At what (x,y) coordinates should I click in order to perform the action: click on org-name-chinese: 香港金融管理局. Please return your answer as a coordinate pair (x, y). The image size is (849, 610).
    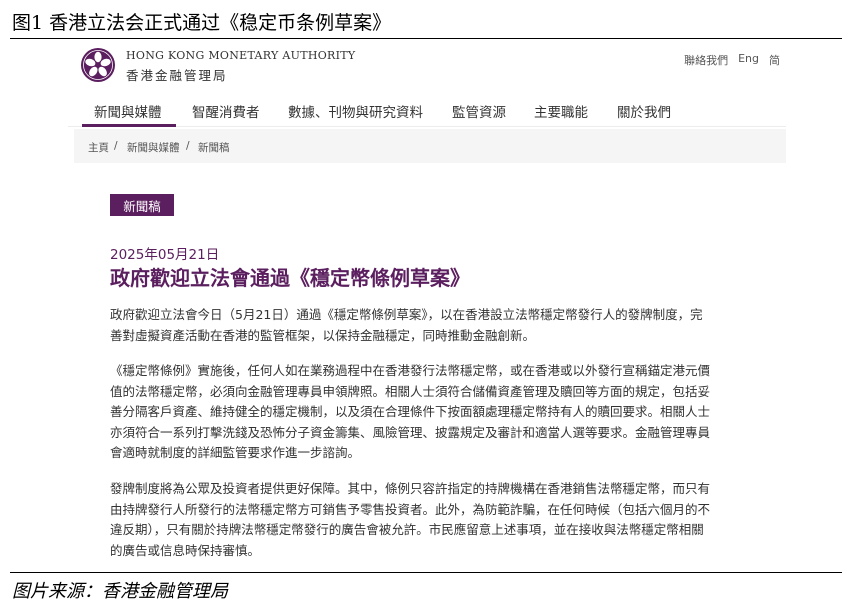
    Looking at the image, I should click on (177, 75).